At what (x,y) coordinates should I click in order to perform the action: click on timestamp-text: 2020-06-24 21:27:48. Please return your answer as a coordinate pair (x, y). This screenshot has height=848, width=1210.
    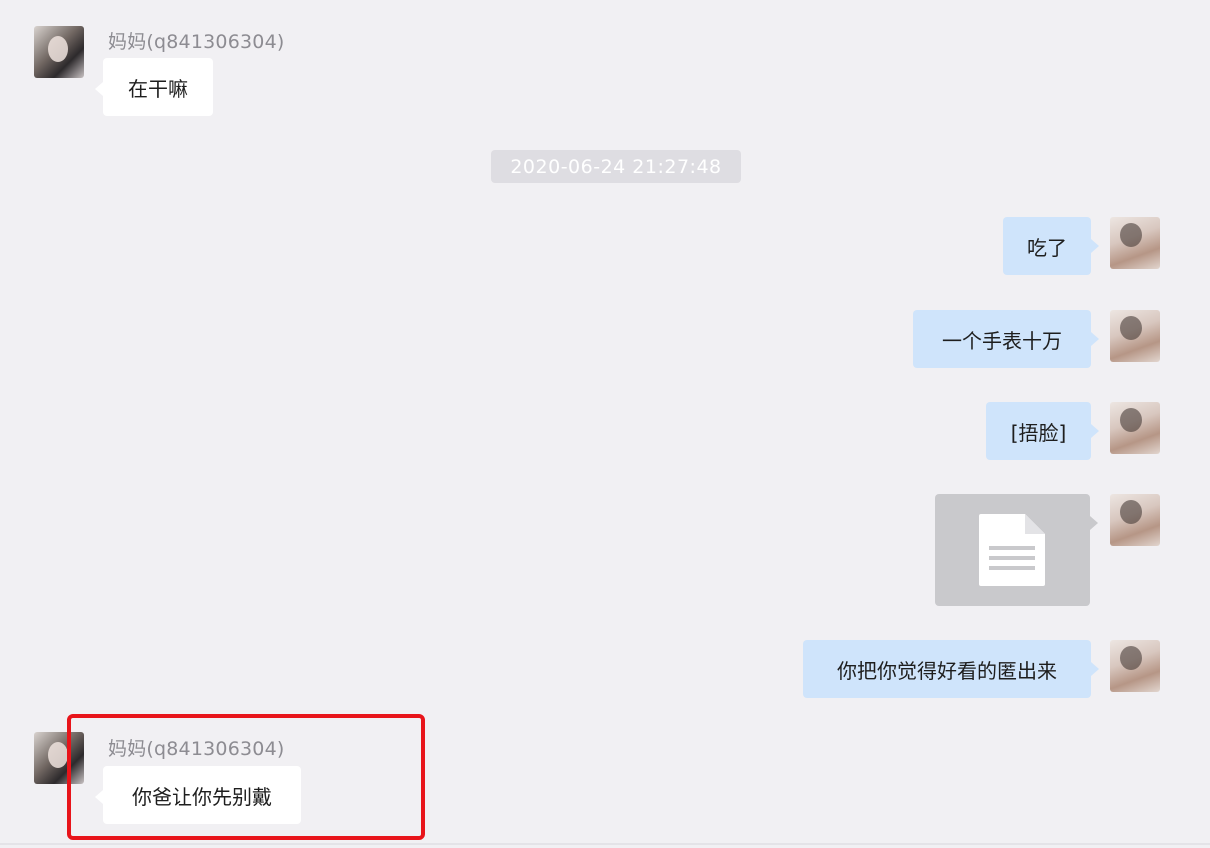
    Looking at the image, I should click on (616, 166).